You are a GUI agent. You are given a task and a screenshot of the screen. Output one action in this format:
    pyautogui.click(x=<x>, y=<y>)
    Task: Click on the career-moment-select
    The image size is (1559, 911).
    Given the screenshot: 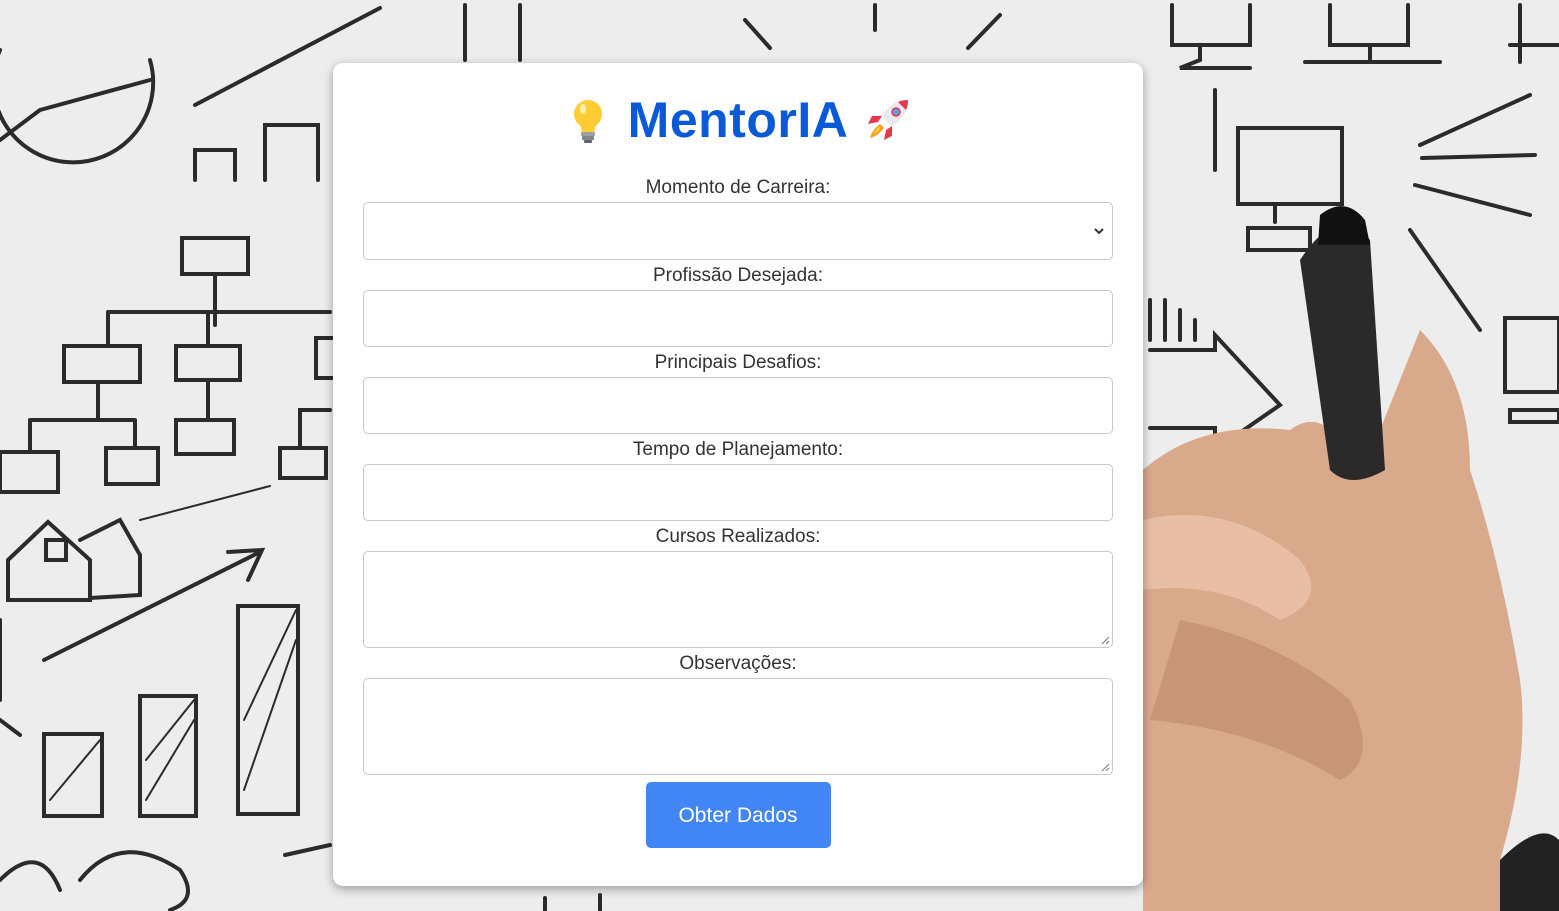 What is the action you would take?
    pyautogui.click(x=738, y=231)
    